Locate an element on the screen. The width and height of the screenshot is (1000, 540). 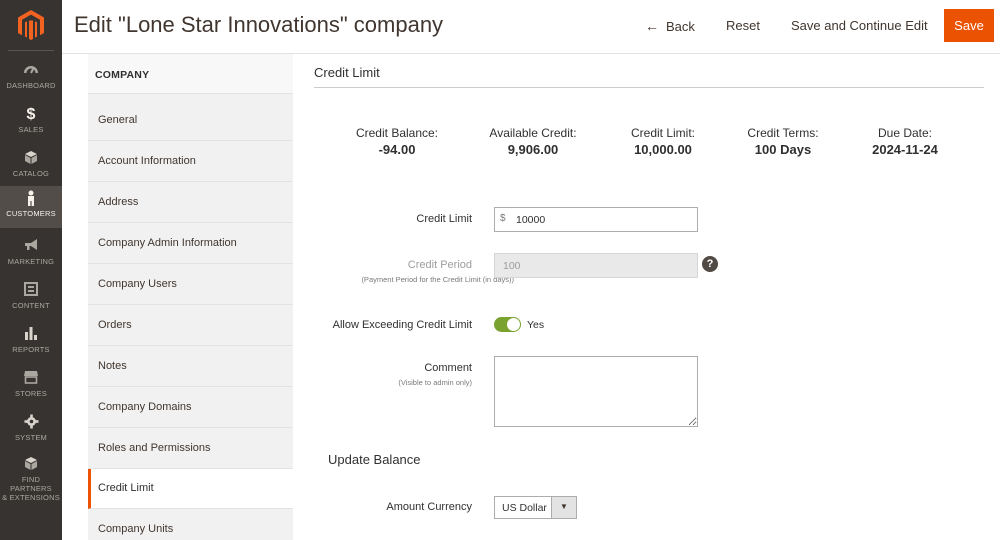
layout-icon is located at coordinates (31, 290).